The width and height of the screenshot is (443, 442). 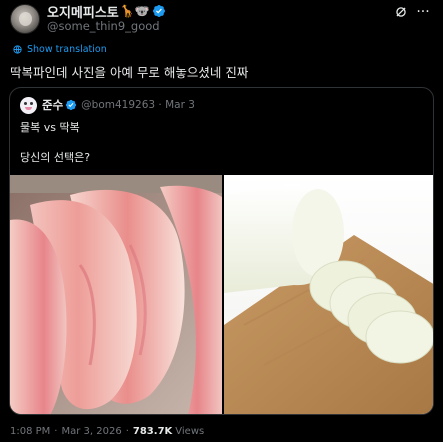 I want to click on author-name-row: 오지메피스토 🦒🐨, so click(x=106, y=11).